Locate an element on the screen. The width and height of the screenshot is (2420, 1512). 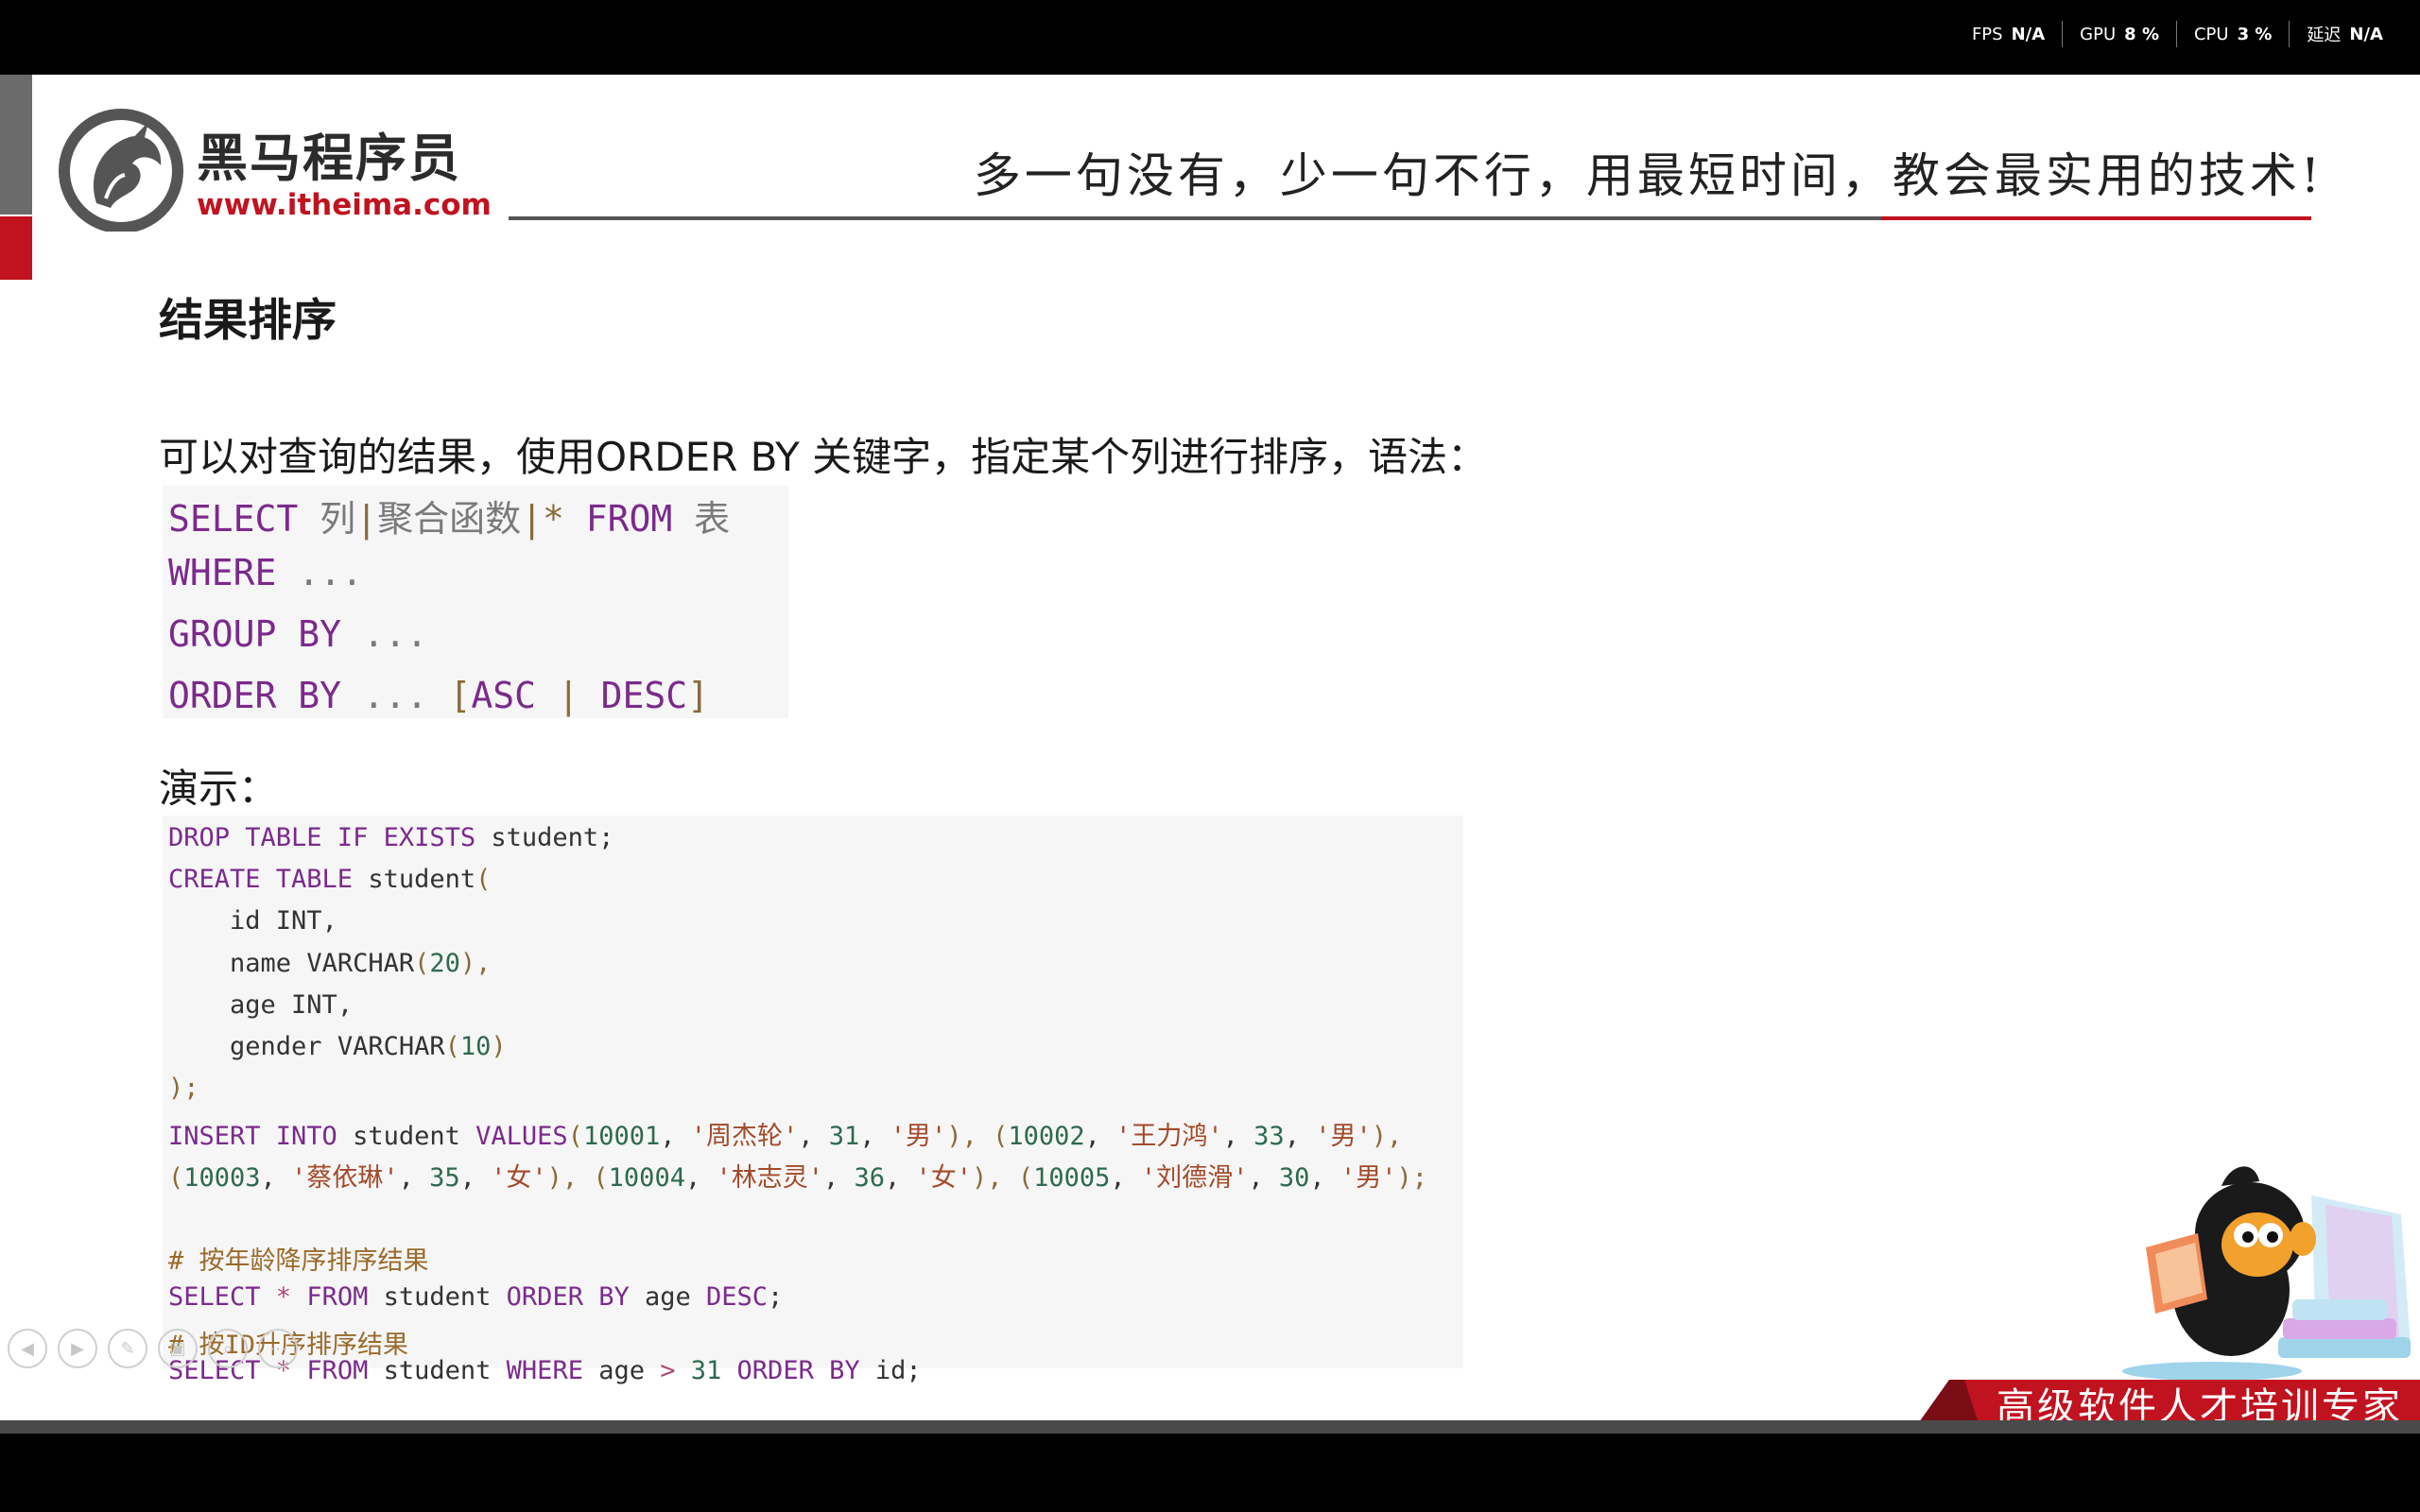
slideshow-controls: ◀ ▶ ✎ ▣ ⌕ ⋯ is located at coordinates (153, 1348).